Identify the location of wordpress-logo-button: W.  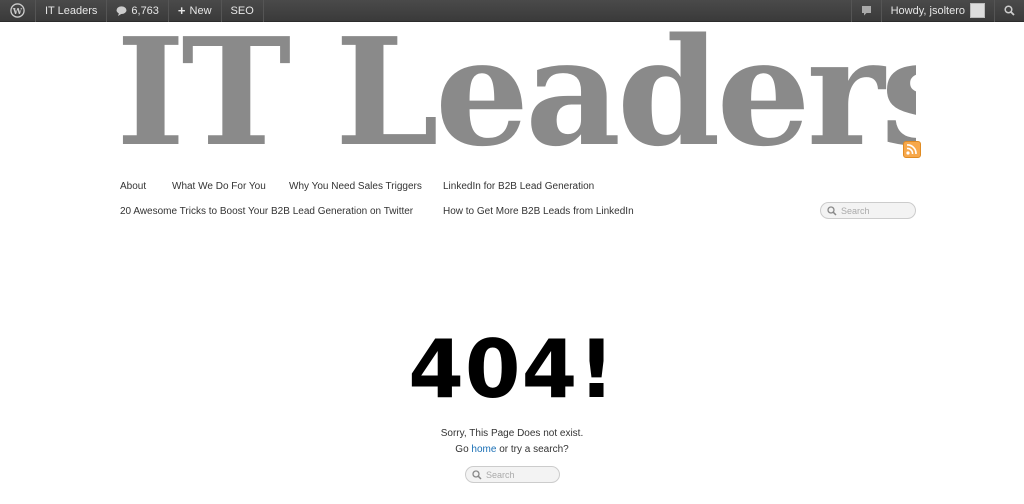
(18, 11).